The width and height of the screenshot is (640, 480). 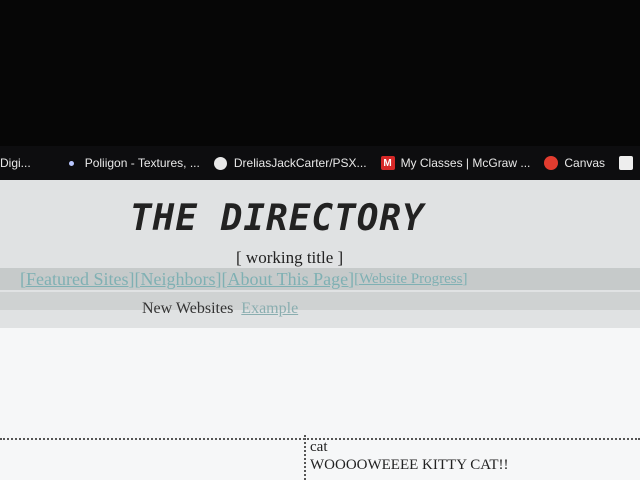 I want to click on example-link: Example, so click(x=269, y=308).